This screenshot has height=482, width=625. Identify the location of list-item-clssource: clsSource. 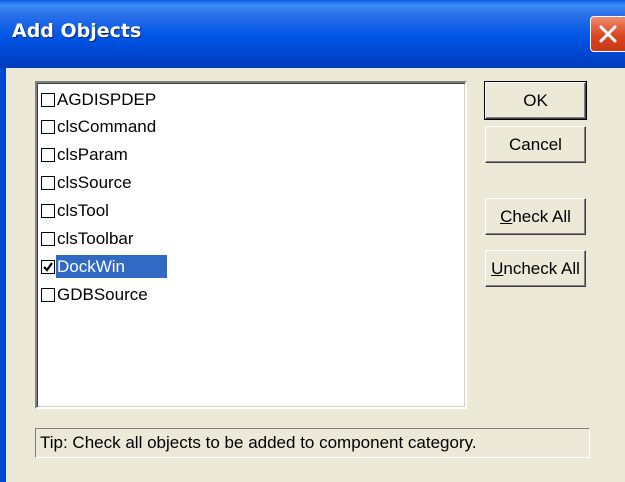
(88, 182).